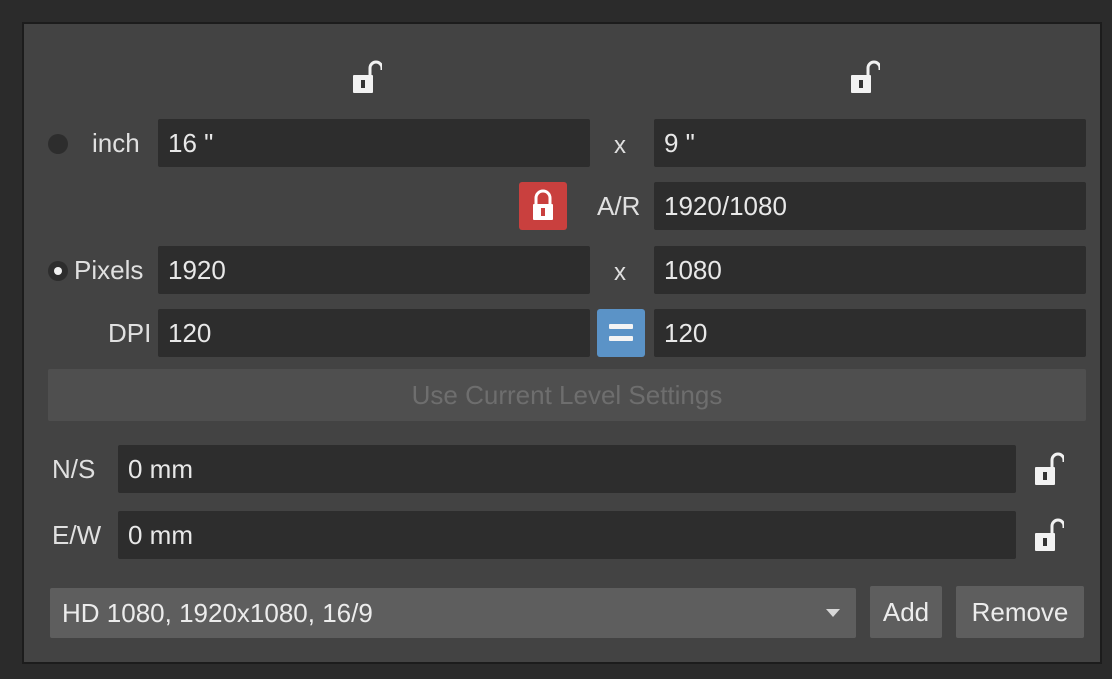  What do you see at coordinates (833, 613) in the screenshot?
I see `dropdown-caret-icon` at bounding box center [833, 613].